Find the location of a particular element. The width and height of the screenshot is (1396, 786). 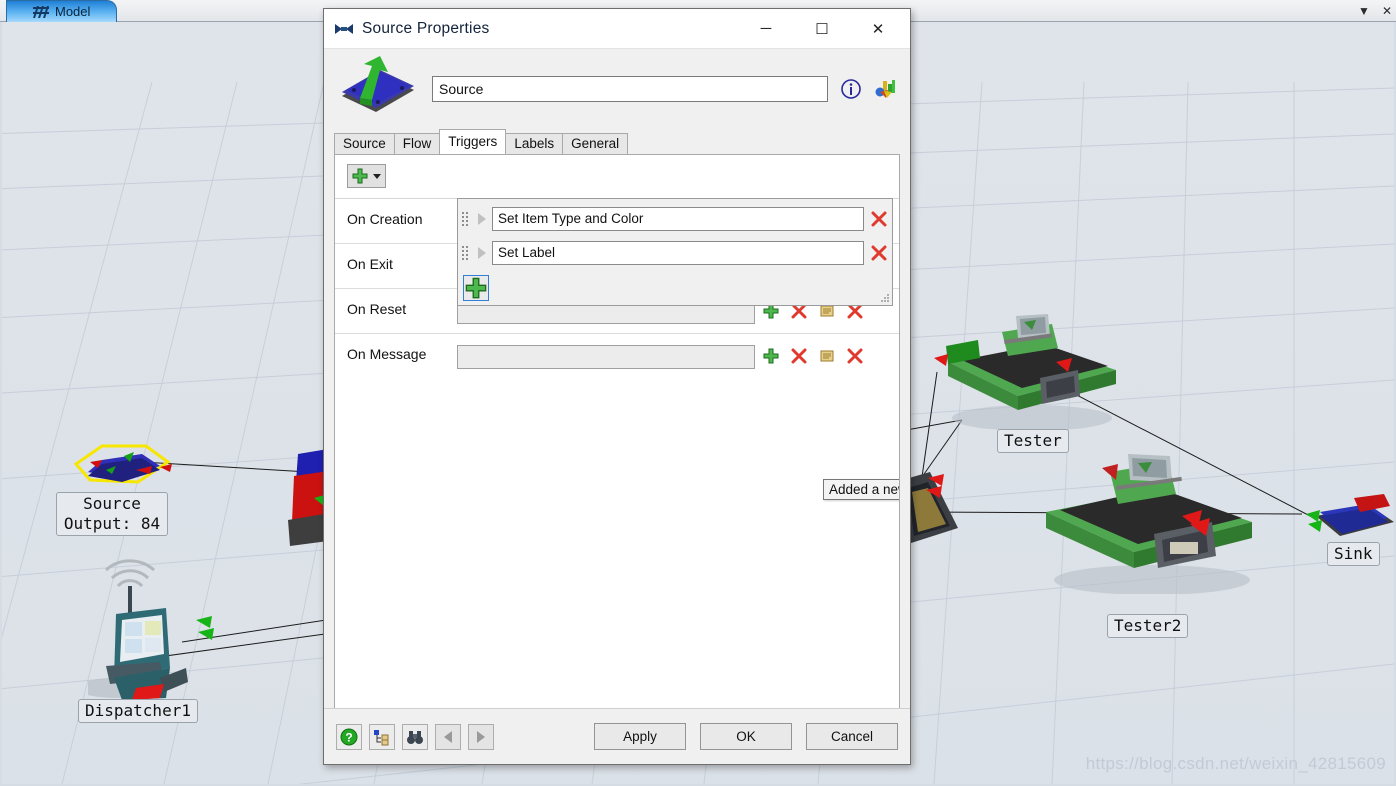

label-tester: Tester is located at coordinates (1033, 441).